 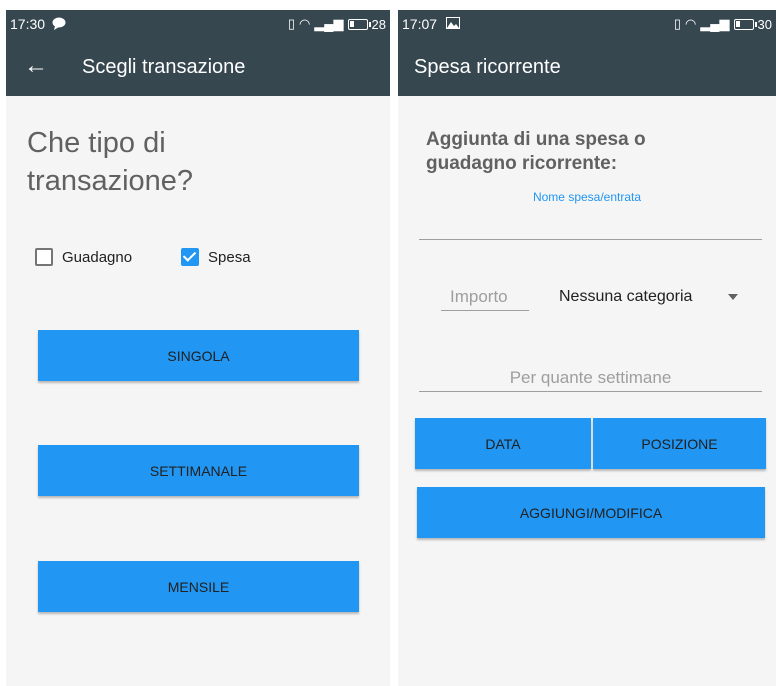 I want to click on battery-percent: 28, so click(x=378, y=24).